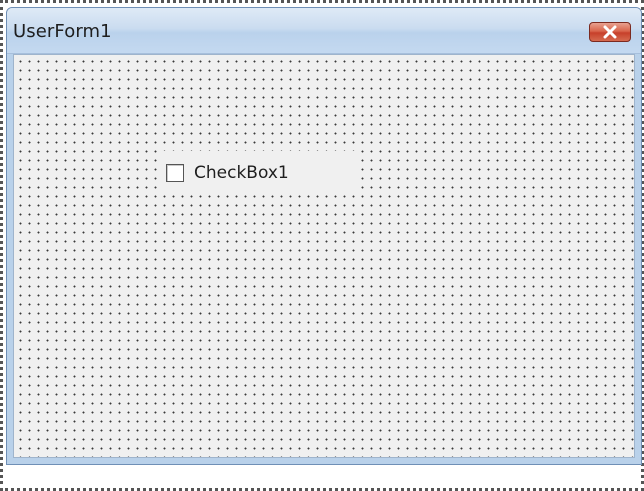 This screenshot has height=491, width=644. Describe the element at coordinates (241, 173) in the screenshot. I see `checkbox1-label: CheckBox1` at that location.